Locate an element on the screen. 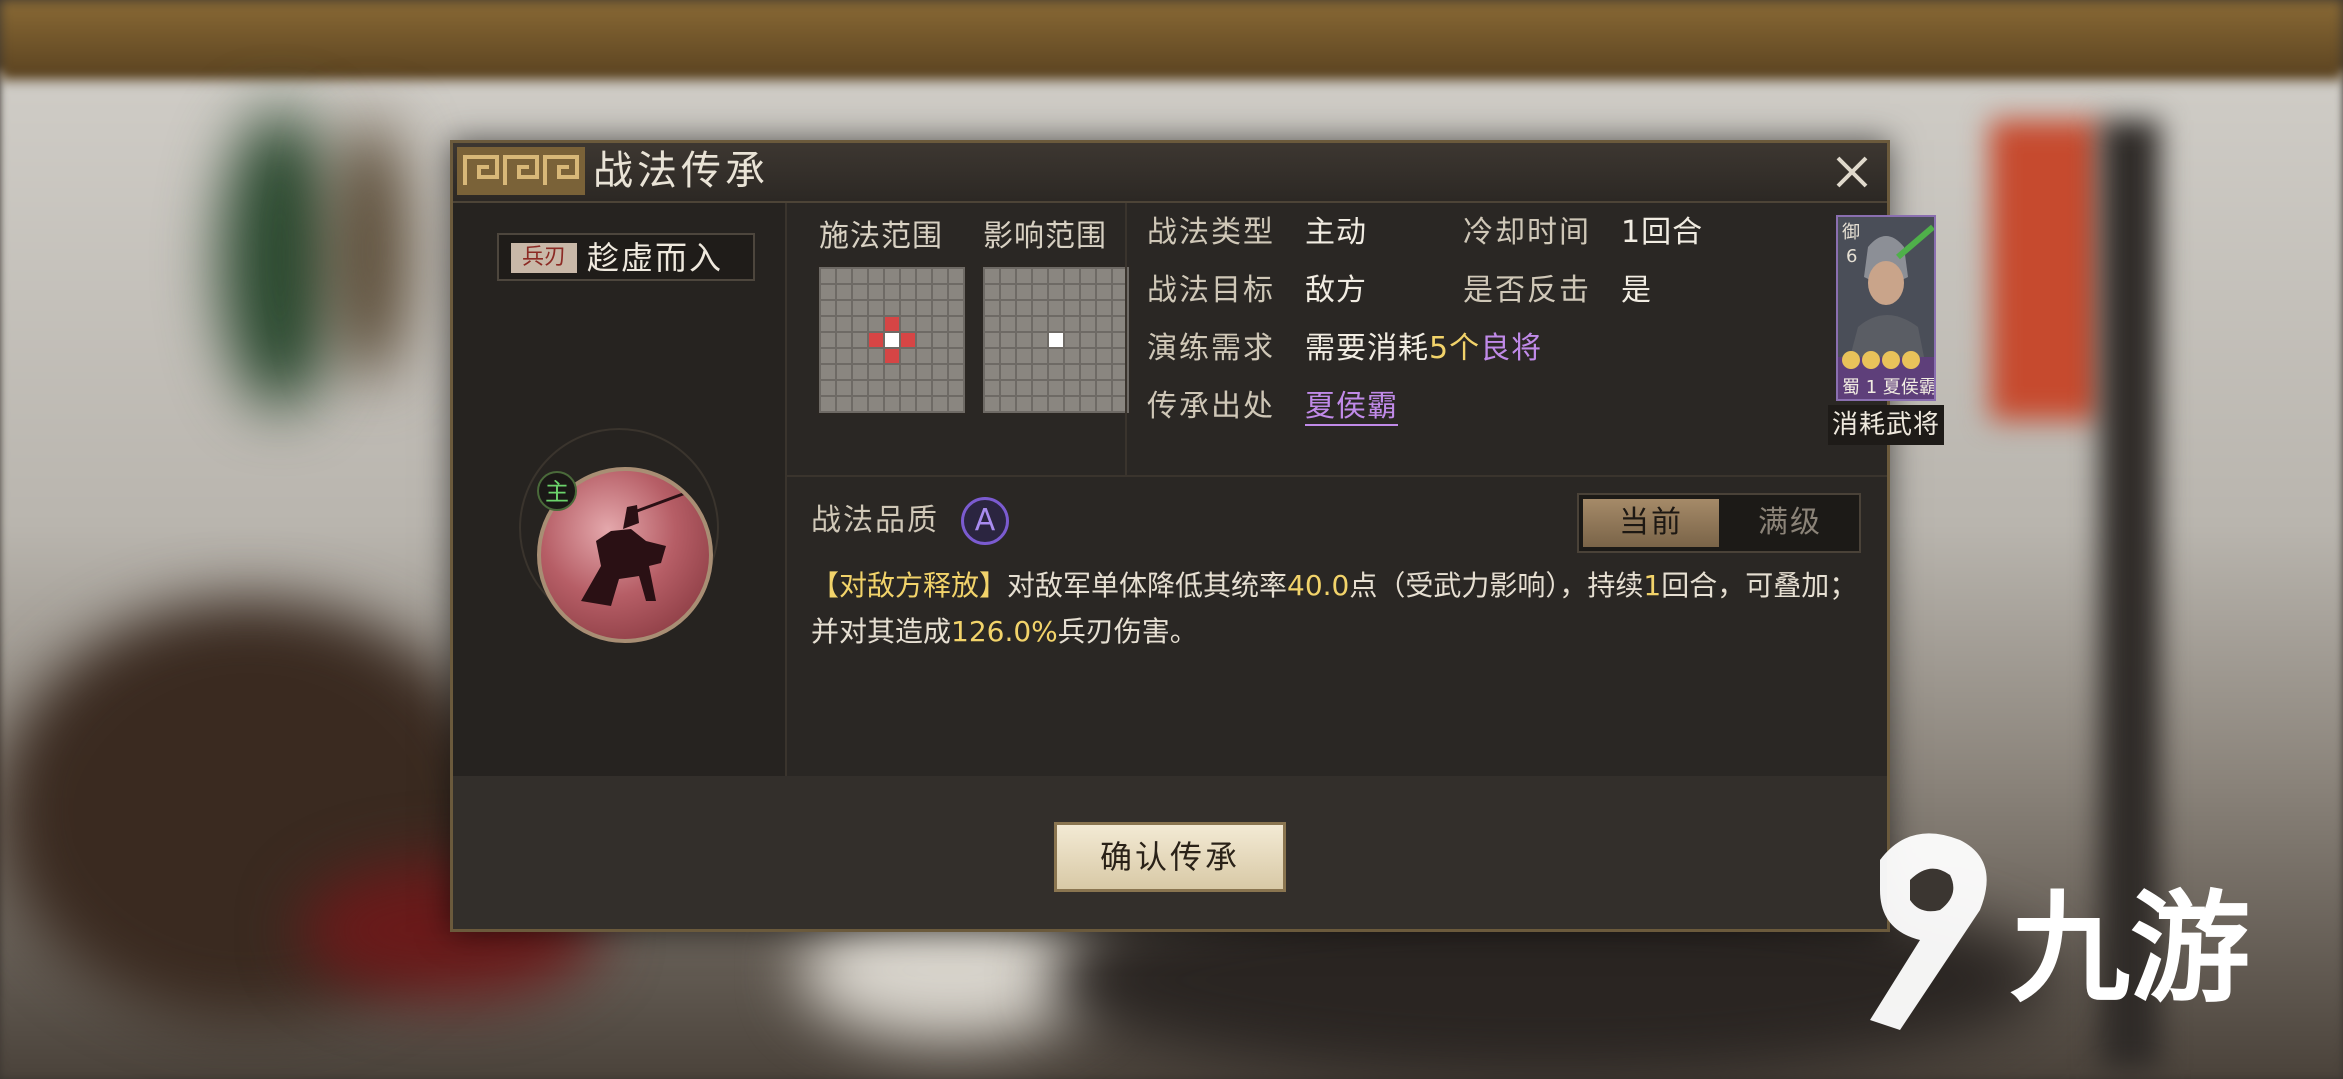 Image resolution: width=2343 pixels, height=1079 pixels. panel-divider is located at coordinates (1126, 339).